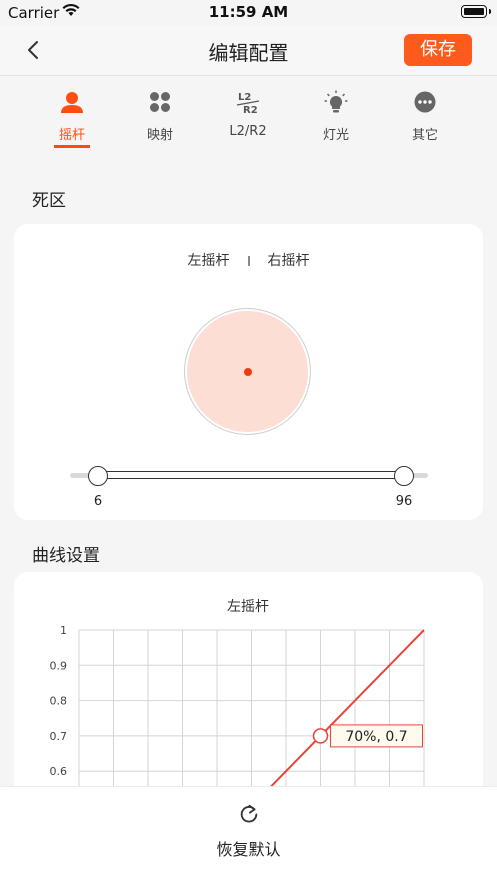  I want to click on more-icon, so click(425, 102).